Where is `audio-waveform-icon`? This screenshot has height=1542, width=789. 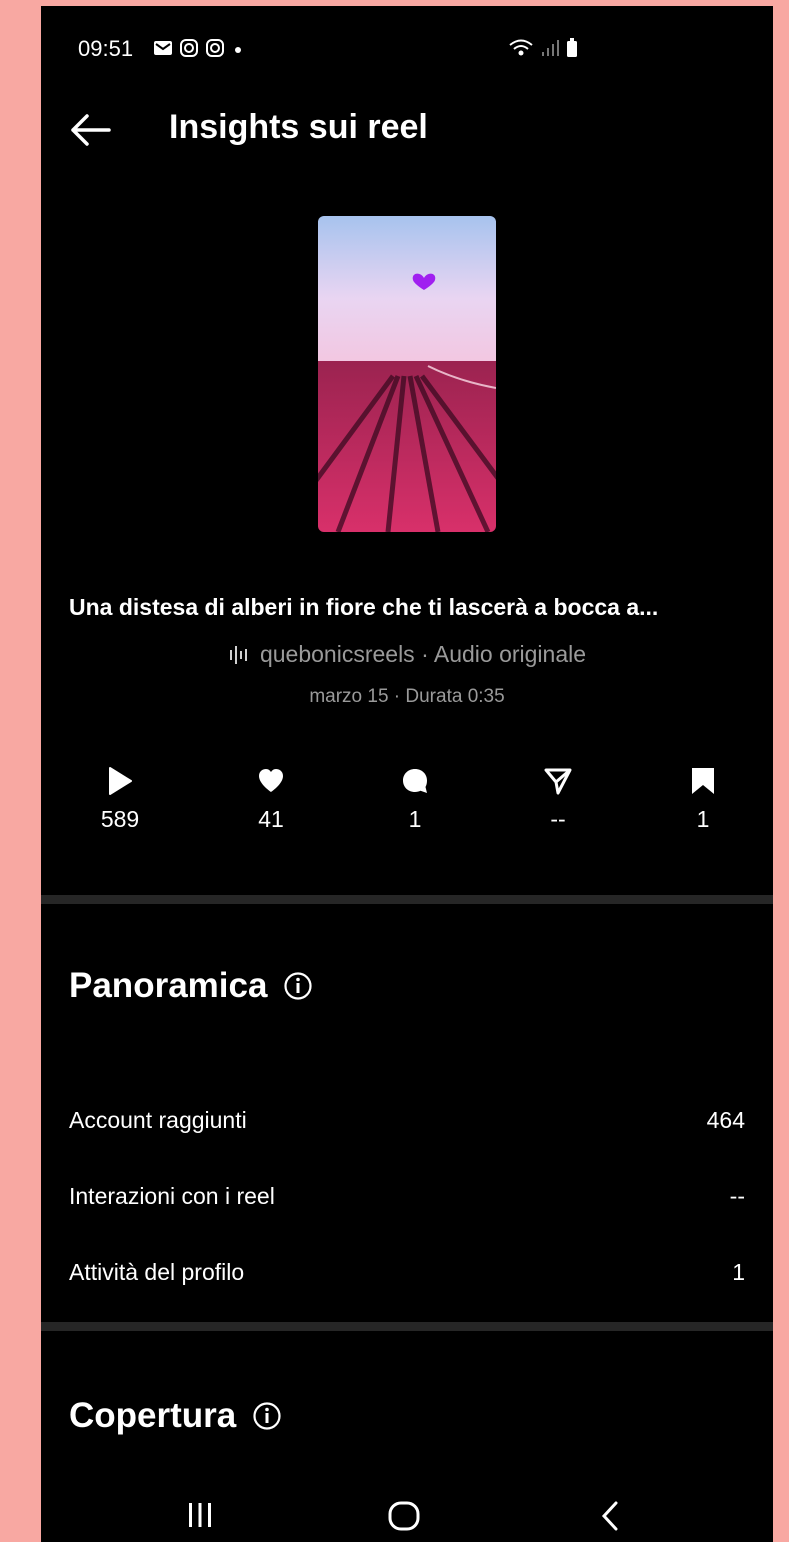 audio-waveform-icon is located at coordinates (238, 654).